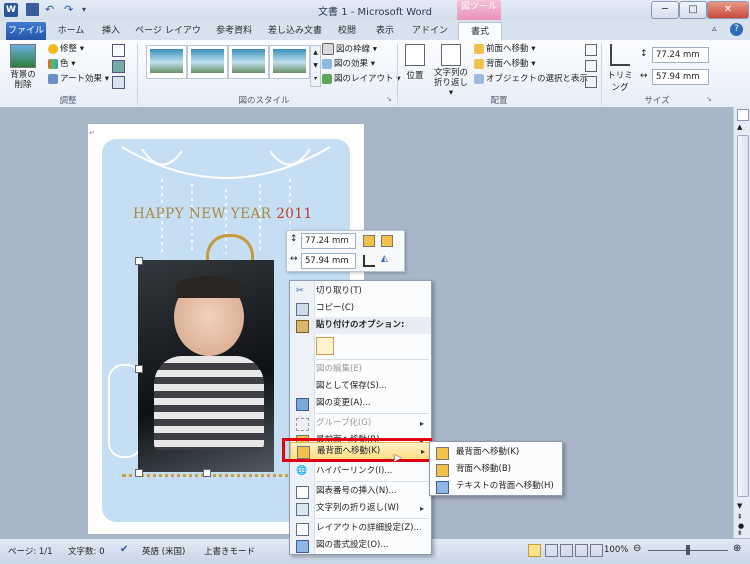 This screenshot has width=750, height=564. I want to click on submenu-item-behind-text: テキストの背面へ移動(H), so click(496, 486).